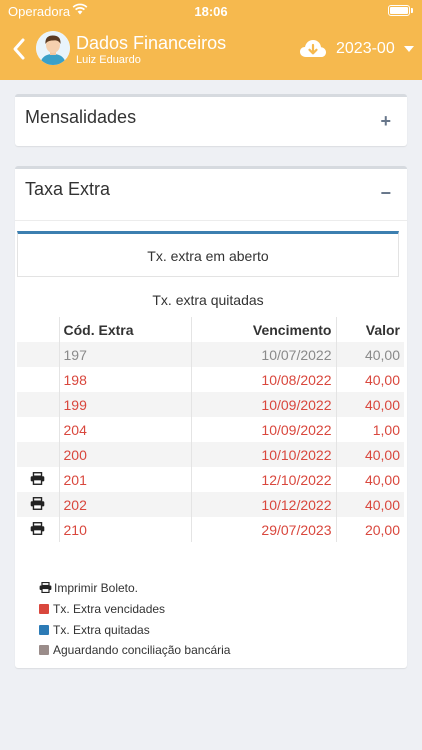  Describe the element at coordinates (96, 588) in the screenshot. I see `legend-print-label: Imprimir Boleto.` at that location.